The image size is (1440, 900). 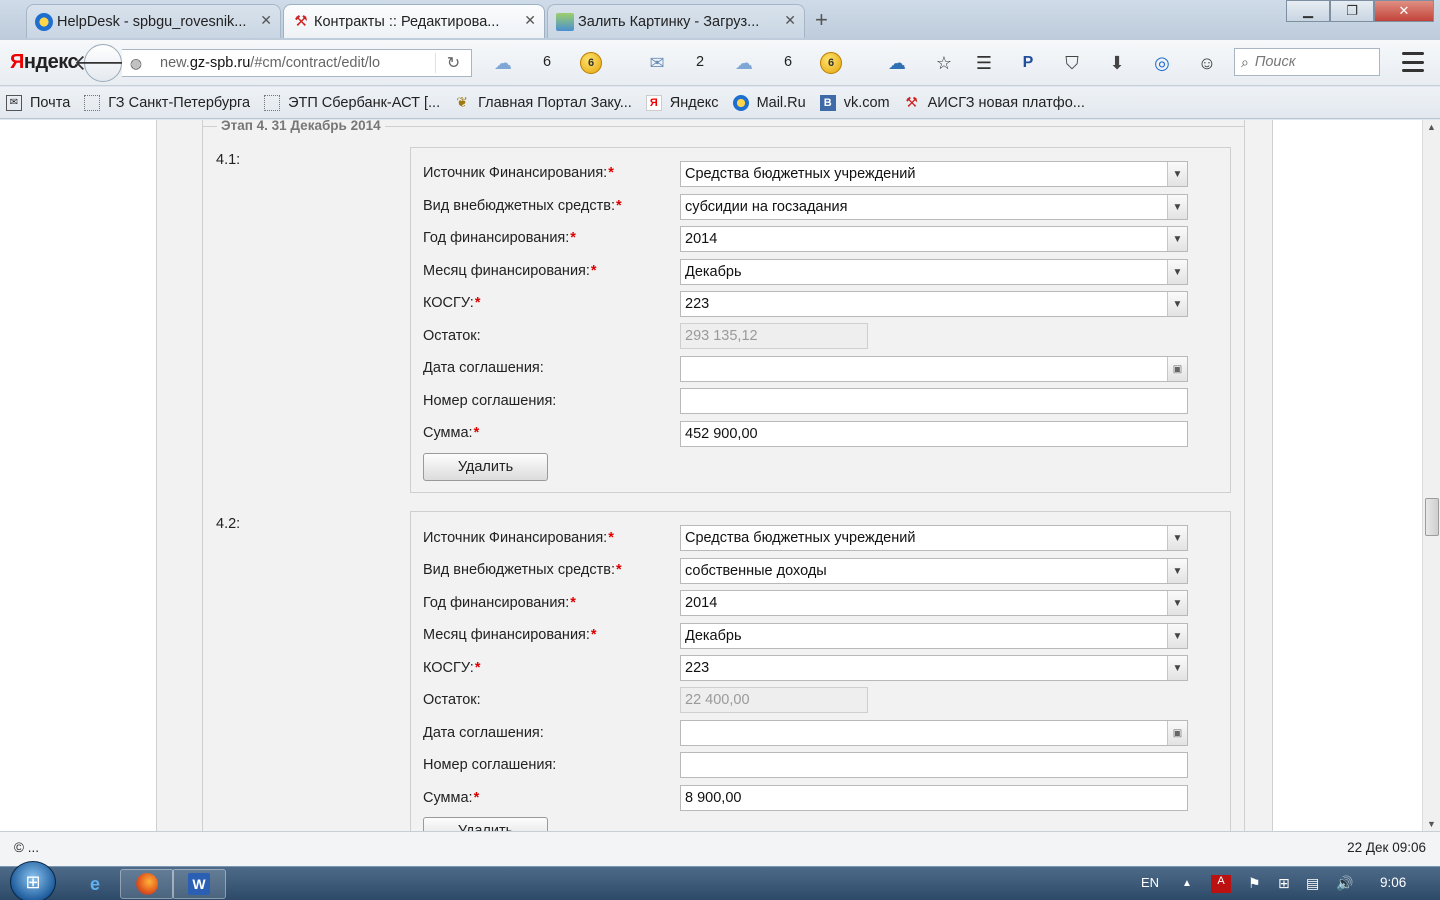 What do you see at coordinates (414, 21) in the screenshot?
I see `tab-contracts: ⚒ Контракты :: Редактирова... ✕` at bounding box center [414, 21].